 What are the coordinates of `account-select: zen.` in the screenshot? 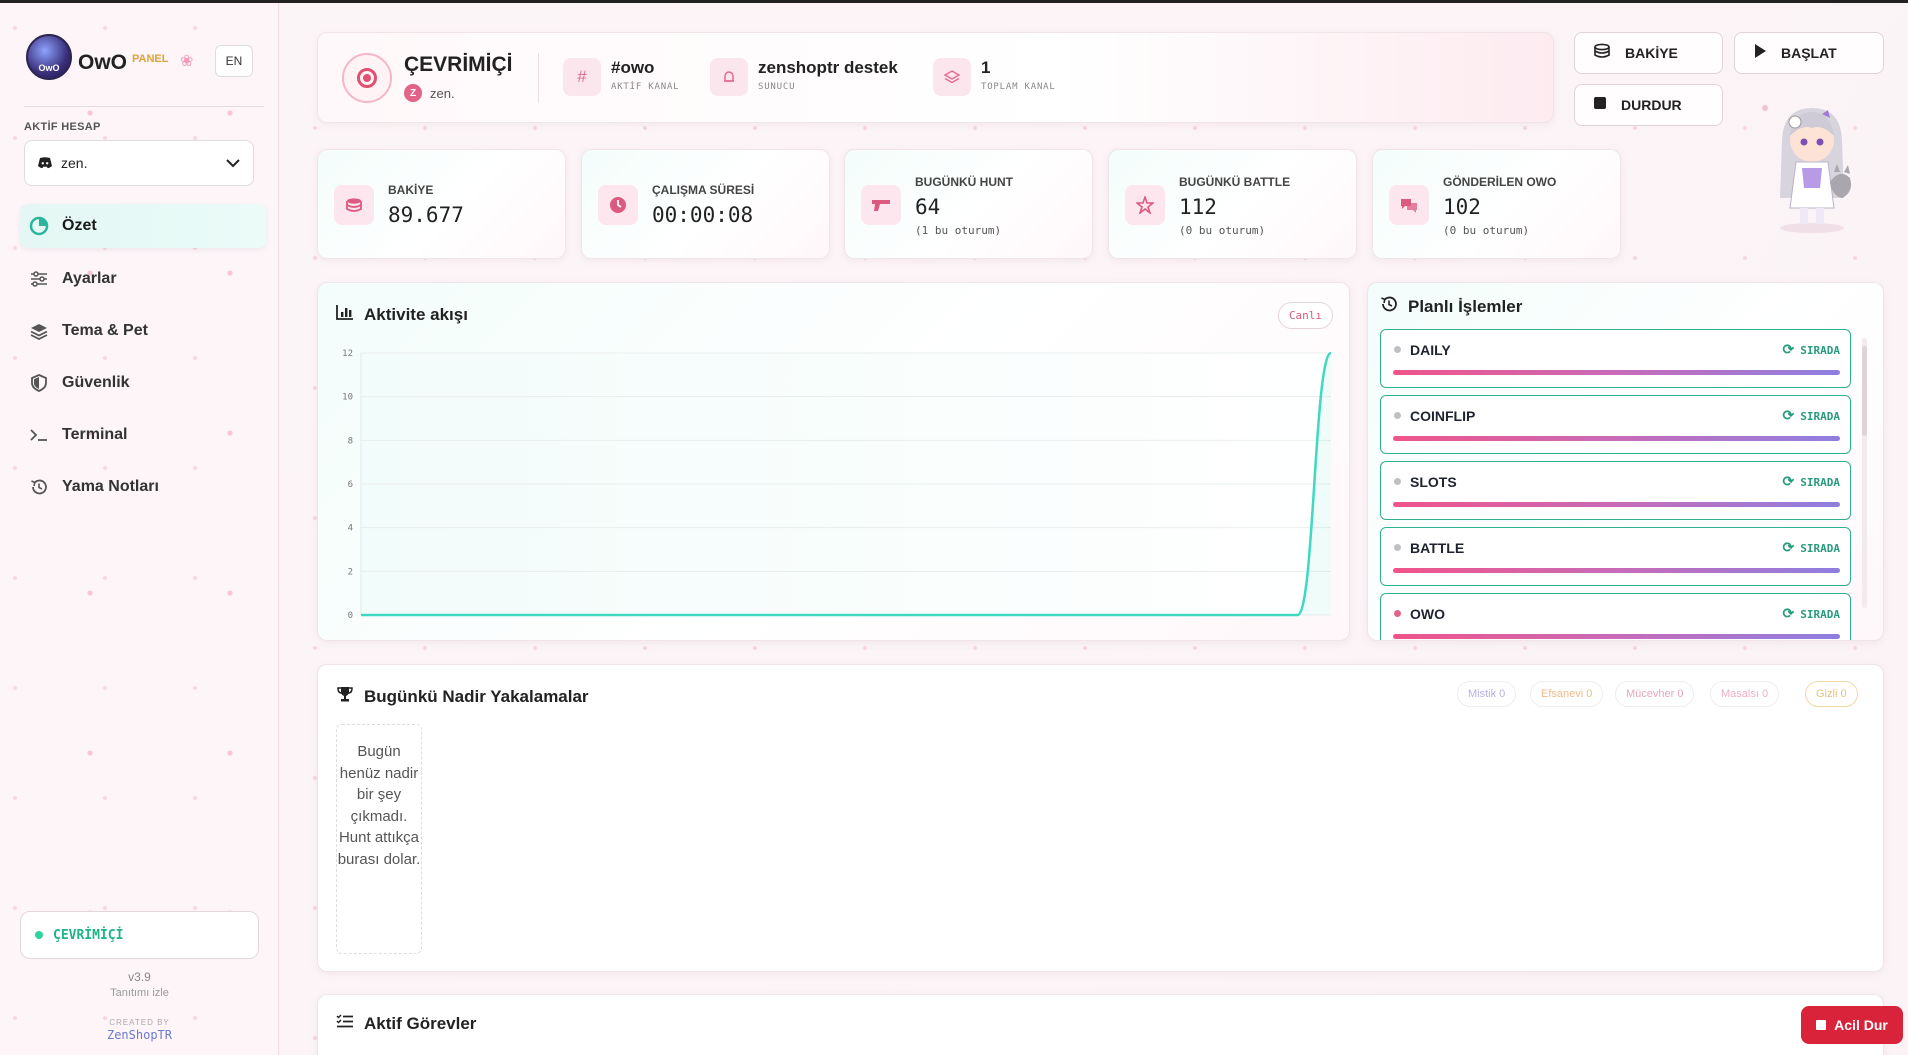 It's located at (139, 163).